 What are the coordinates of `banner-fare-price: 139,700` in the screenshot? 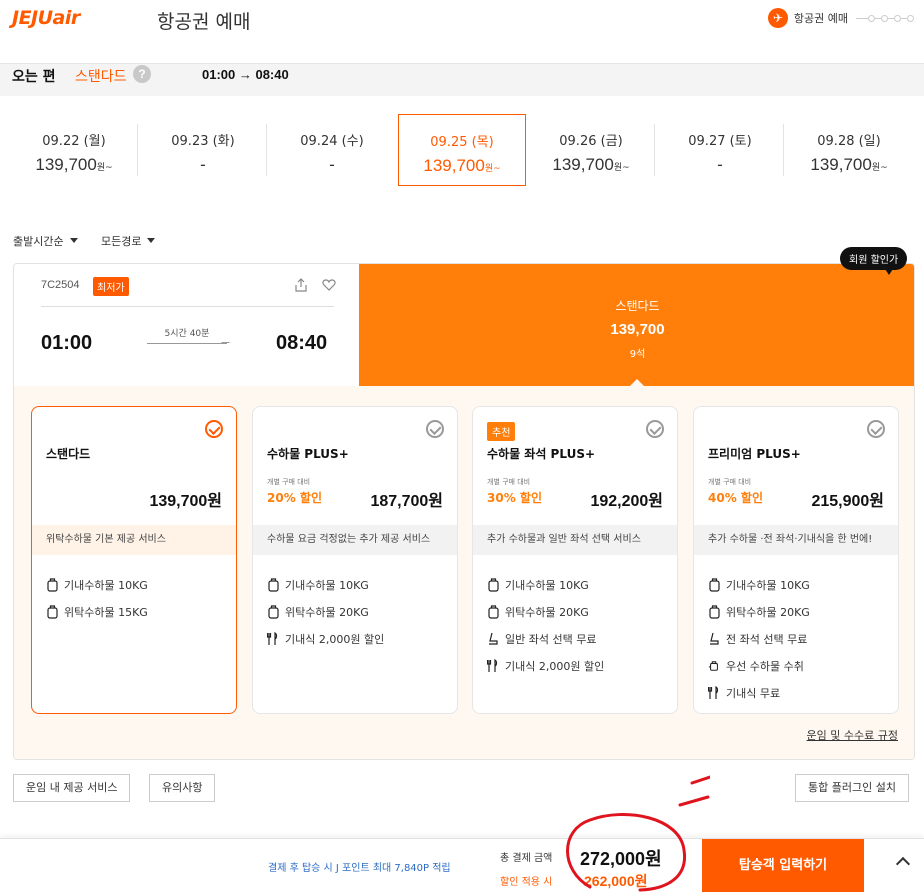 It's located at (637, 329).